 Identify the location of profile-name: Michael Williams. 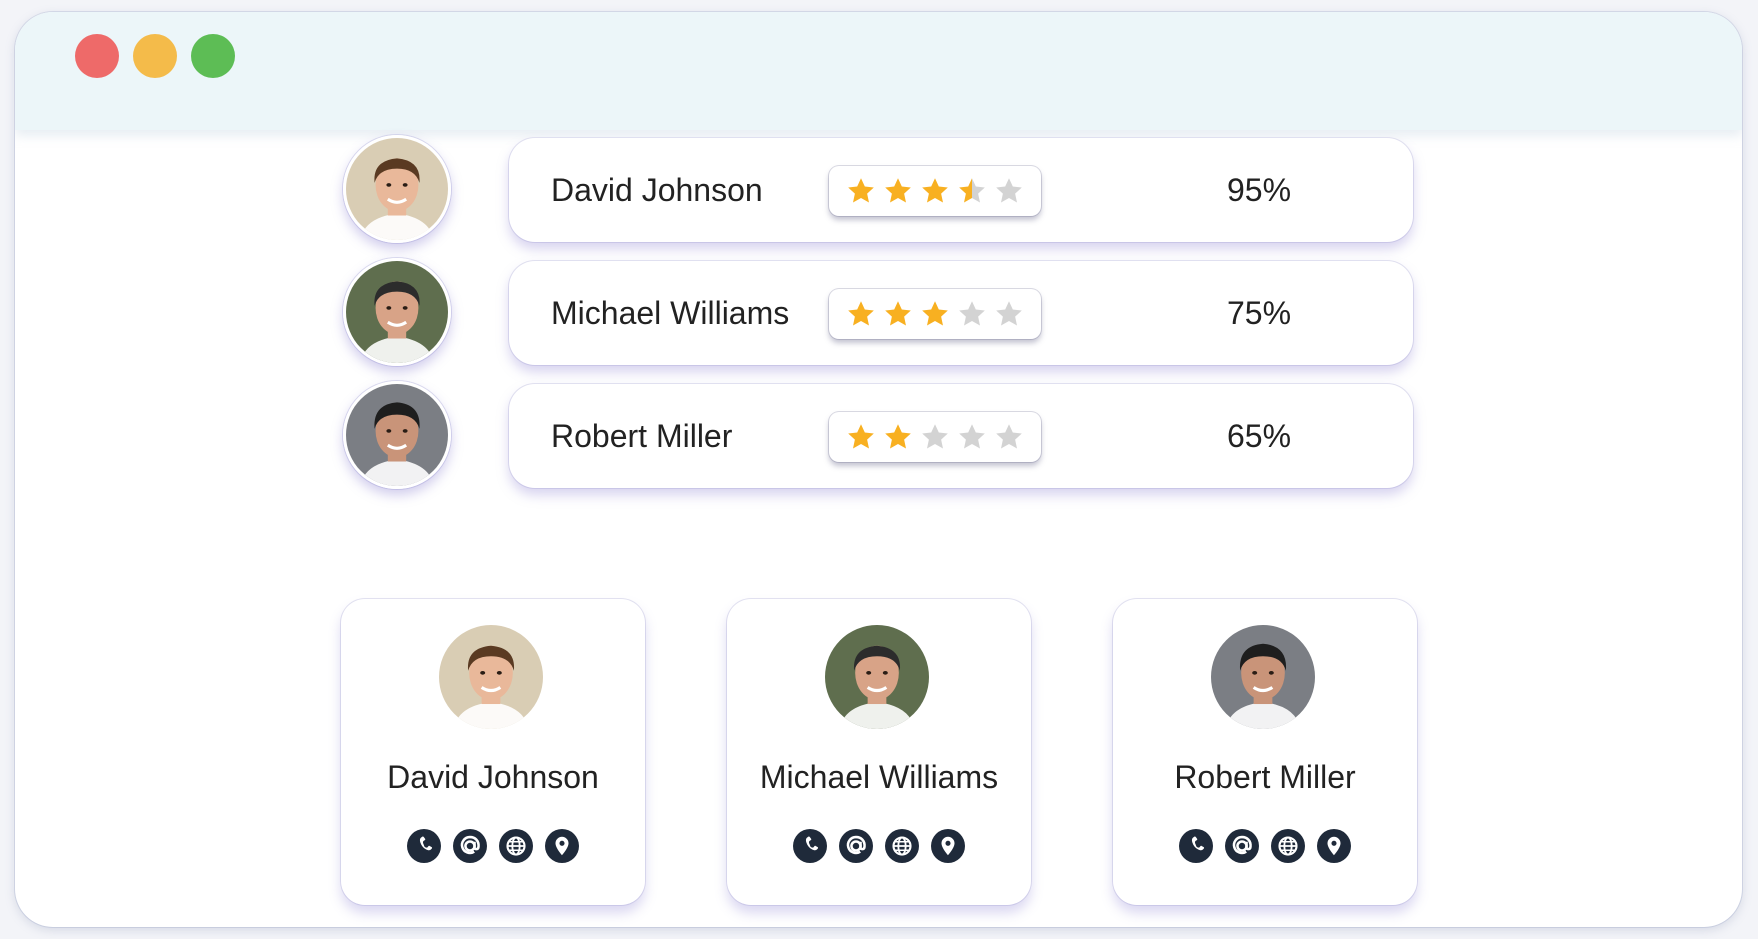
(879, 777).